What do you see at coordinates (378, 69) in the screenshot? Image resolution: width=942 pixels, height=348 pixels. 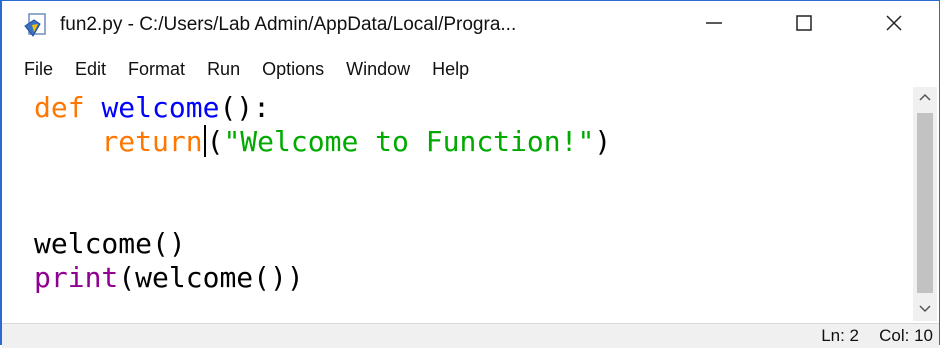 I see `menu-window: Window` at bounding box center [378, 69].